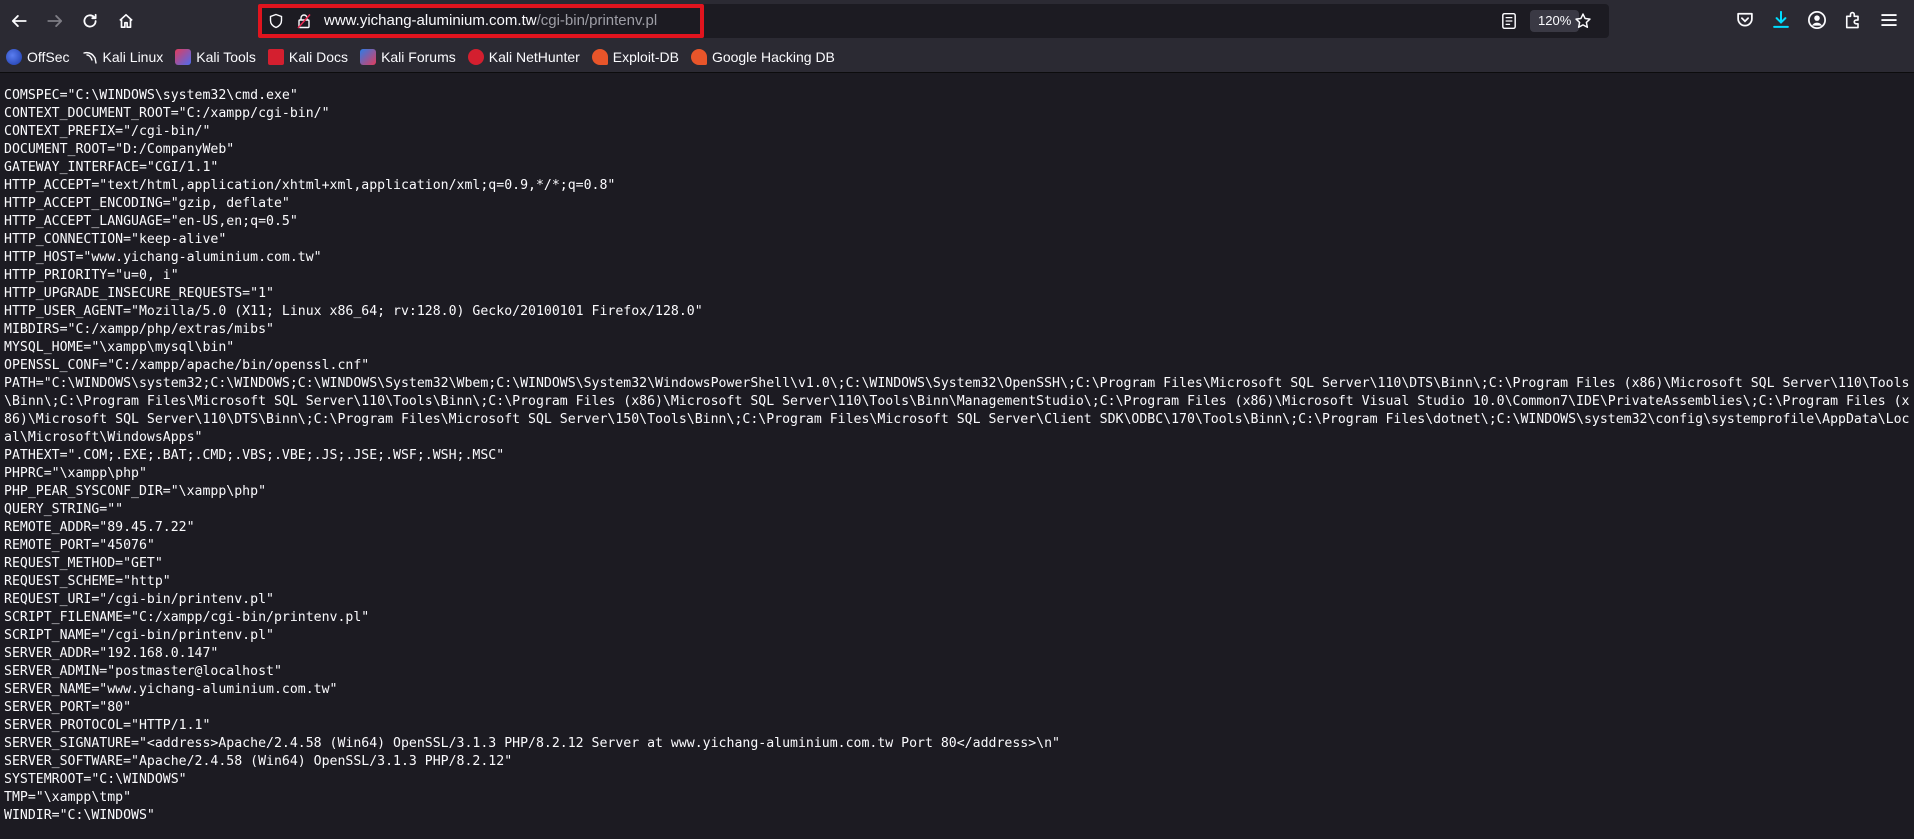 This screenshot has width=1914, height=839. Describe the element at coordinates (119, 149) in the screenshot. I see `env-variable-line: DOCUMENT_ROOT="D:/CompanyWeb"` at that location.